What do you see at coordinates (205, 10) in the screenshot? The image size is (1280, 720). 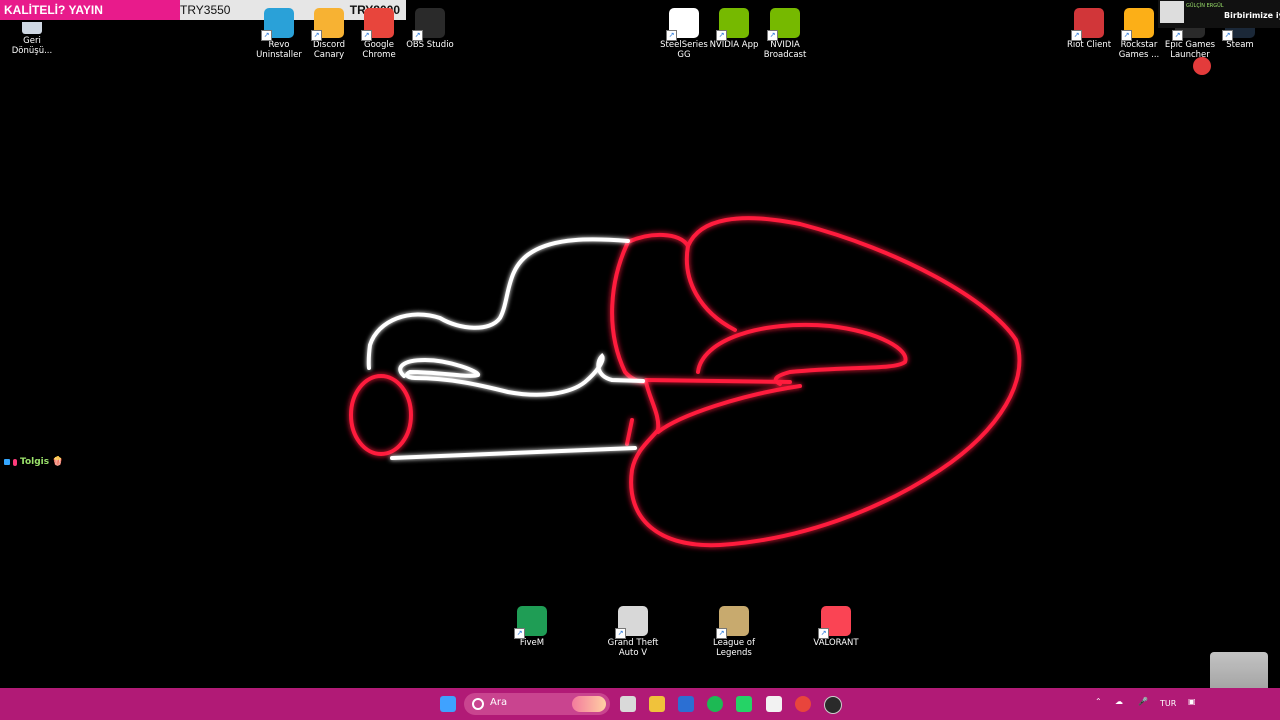 I see `price-left: TRY3550` at bounding box center [205, 10].